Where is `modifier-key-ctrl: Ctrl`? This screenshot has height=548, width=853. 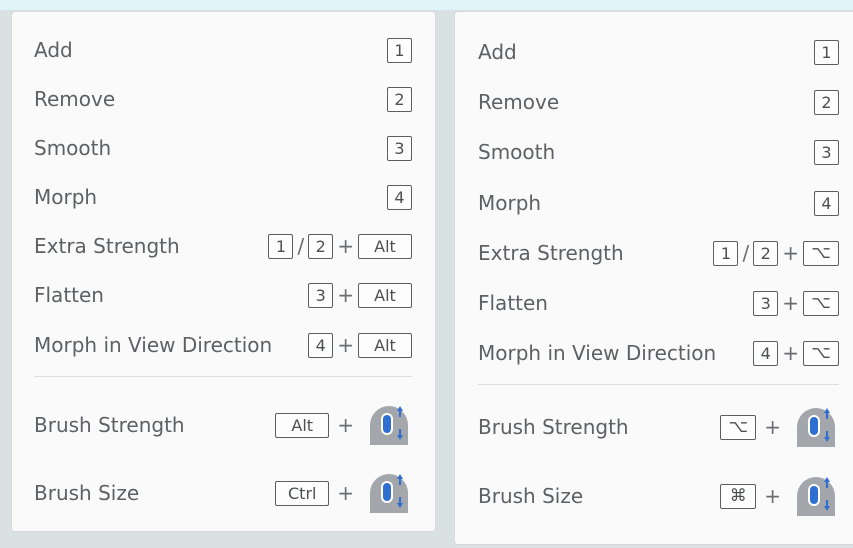
modifier-key-ctrl: Ctrl is located at coordinates (302, 493).